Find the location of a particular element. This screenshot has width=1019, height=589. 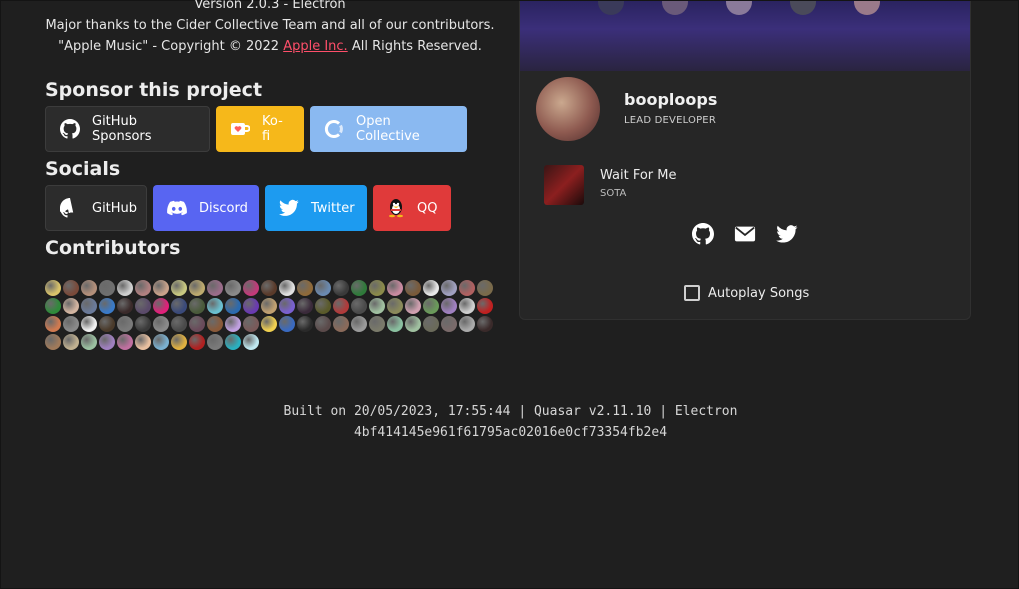

twitter-icon is located at coordinates (787, 234).